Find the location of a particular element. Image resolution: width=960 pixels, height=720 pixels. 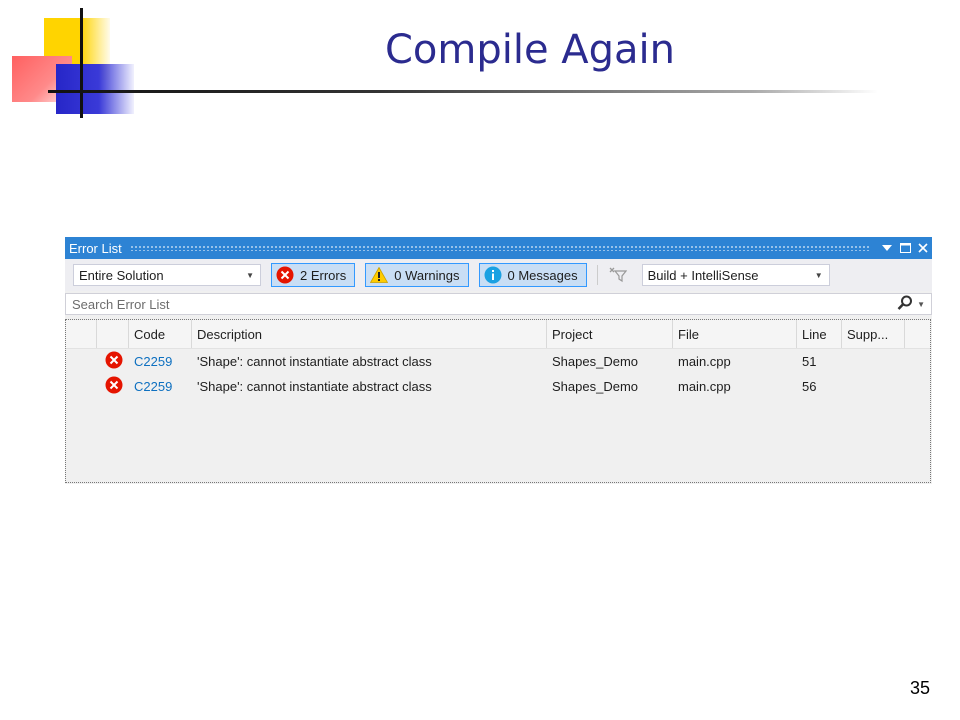

search-placeholder: Search Error List is located at coordinates (121, 304).